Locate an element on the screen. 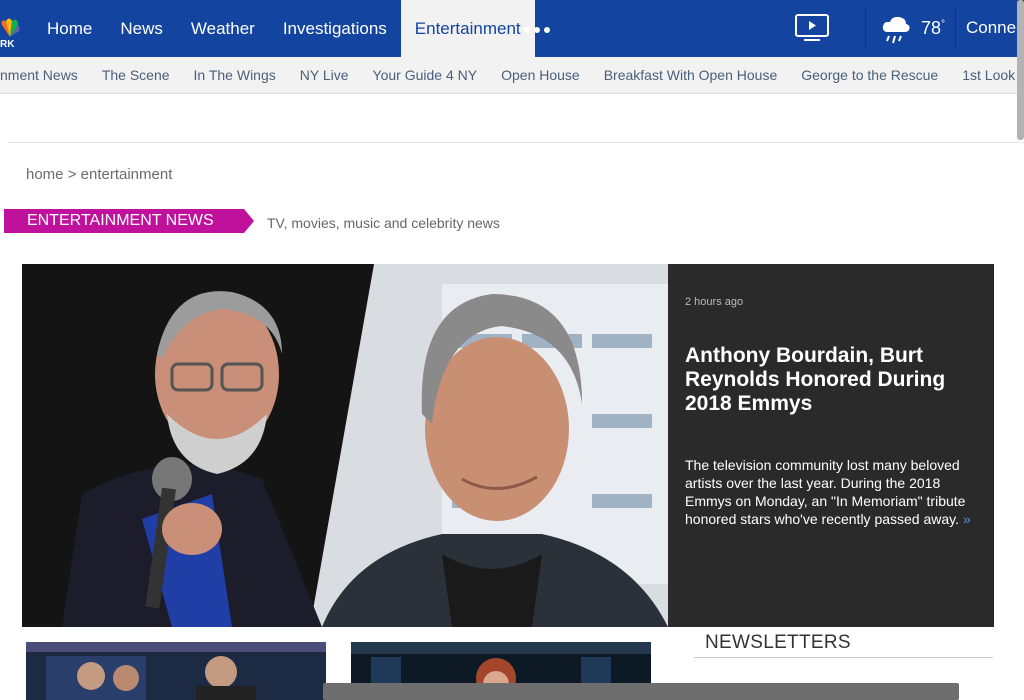  nav-home: Home is located at coordinates (69, 28).